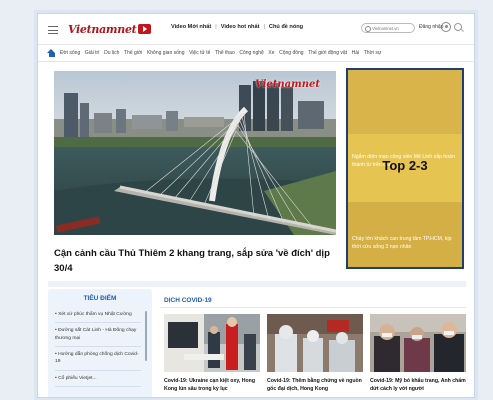 The image size is (493, 400). I want to click on nav-item-giai-tri: Giải trí, so click(92, 53).